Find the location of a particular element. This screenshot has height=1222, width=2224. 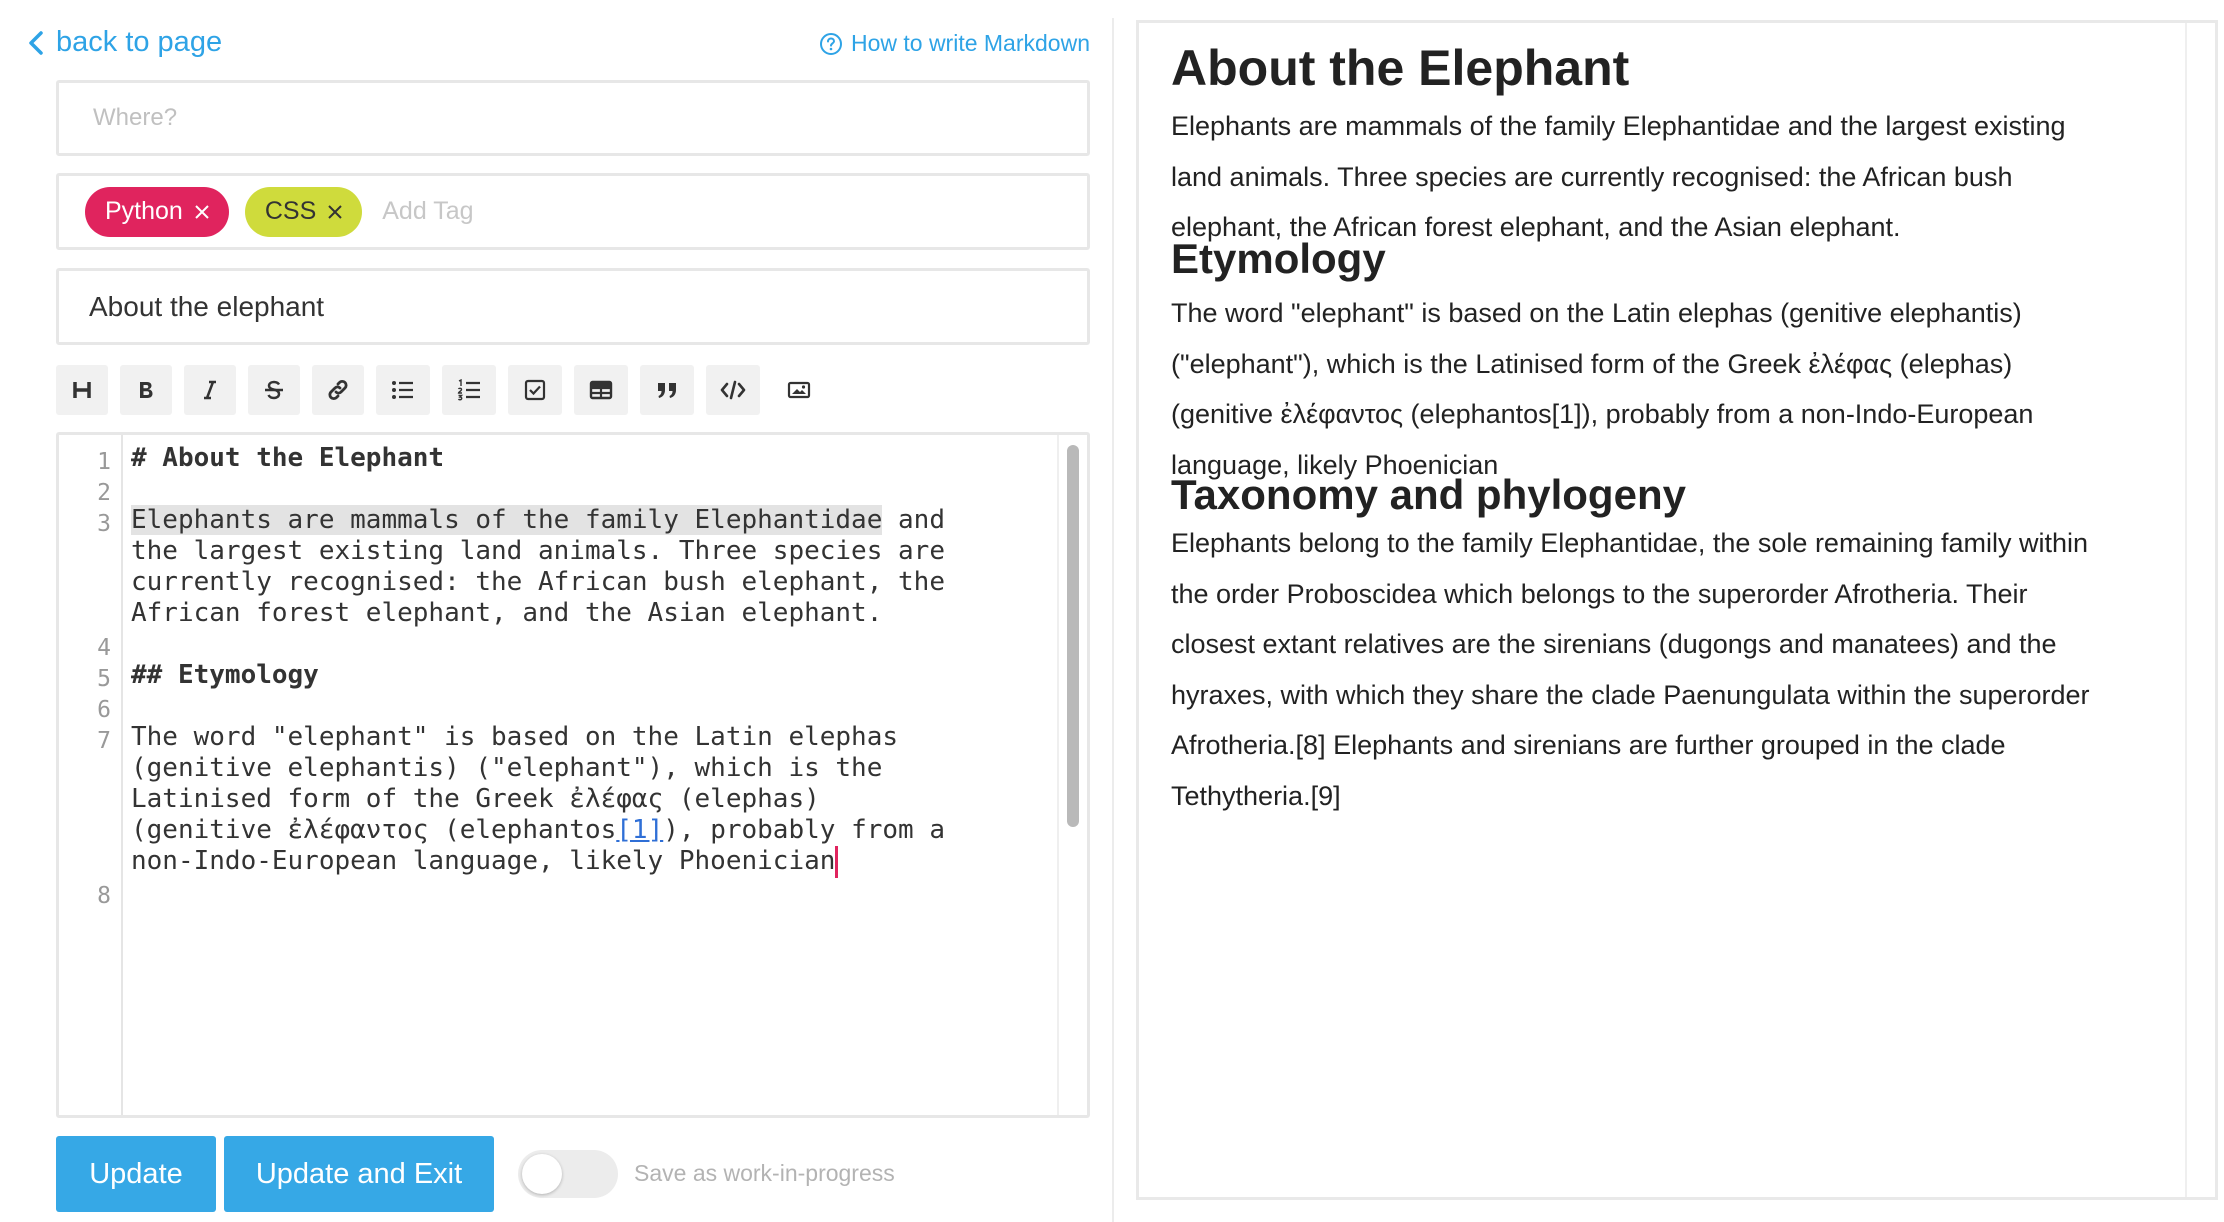

image-button is located at coordinates (799, 390).